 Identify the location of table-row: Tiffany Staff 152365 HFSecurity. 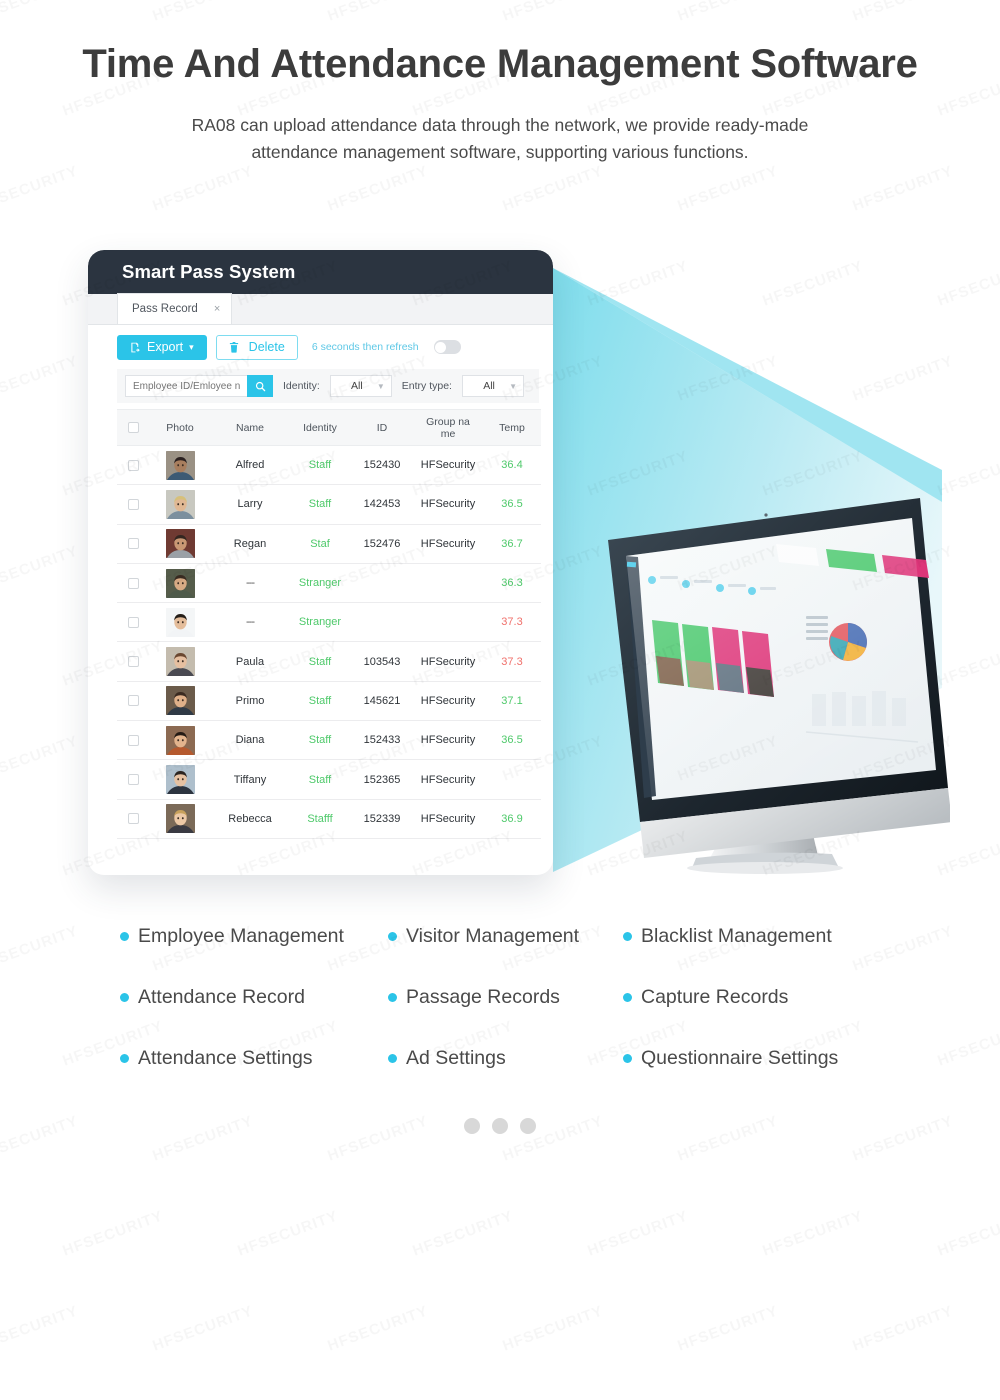
(329, 780).